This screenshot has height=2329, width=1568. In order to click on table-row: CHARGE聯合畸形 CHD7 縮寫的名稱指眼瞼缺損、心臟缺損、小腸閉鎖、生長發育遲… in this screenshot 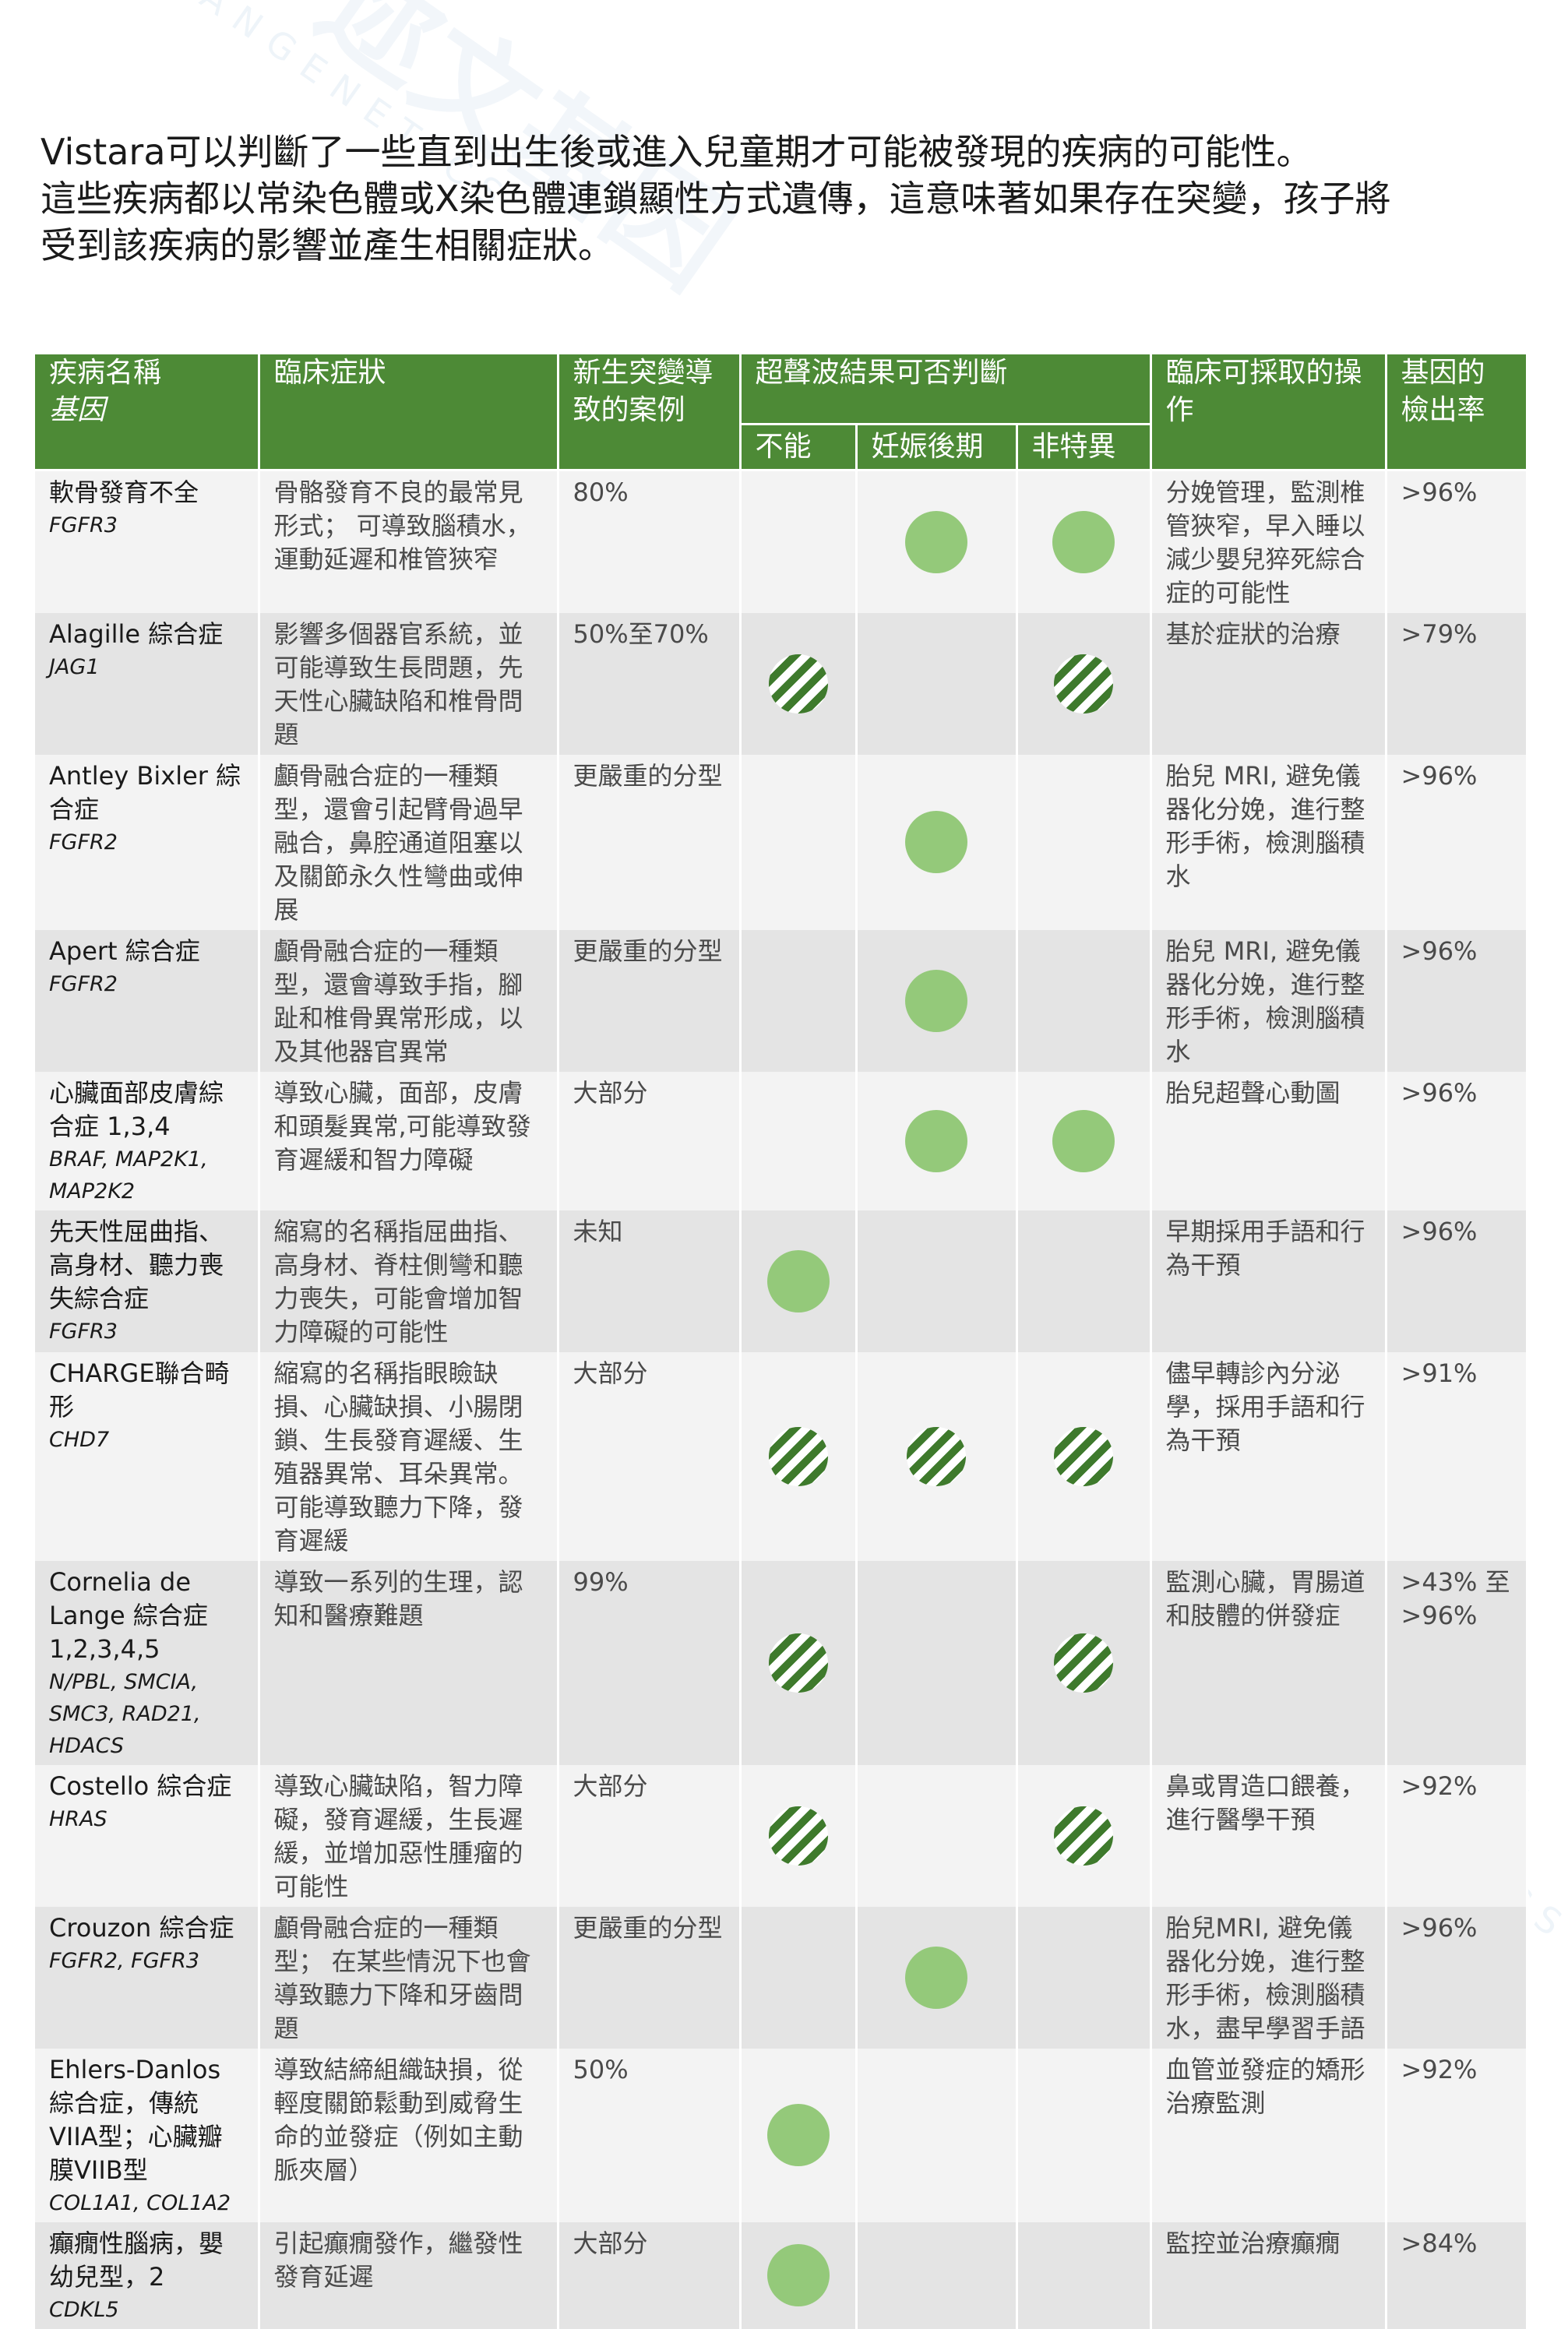, I will do `click(782, 1456)`.